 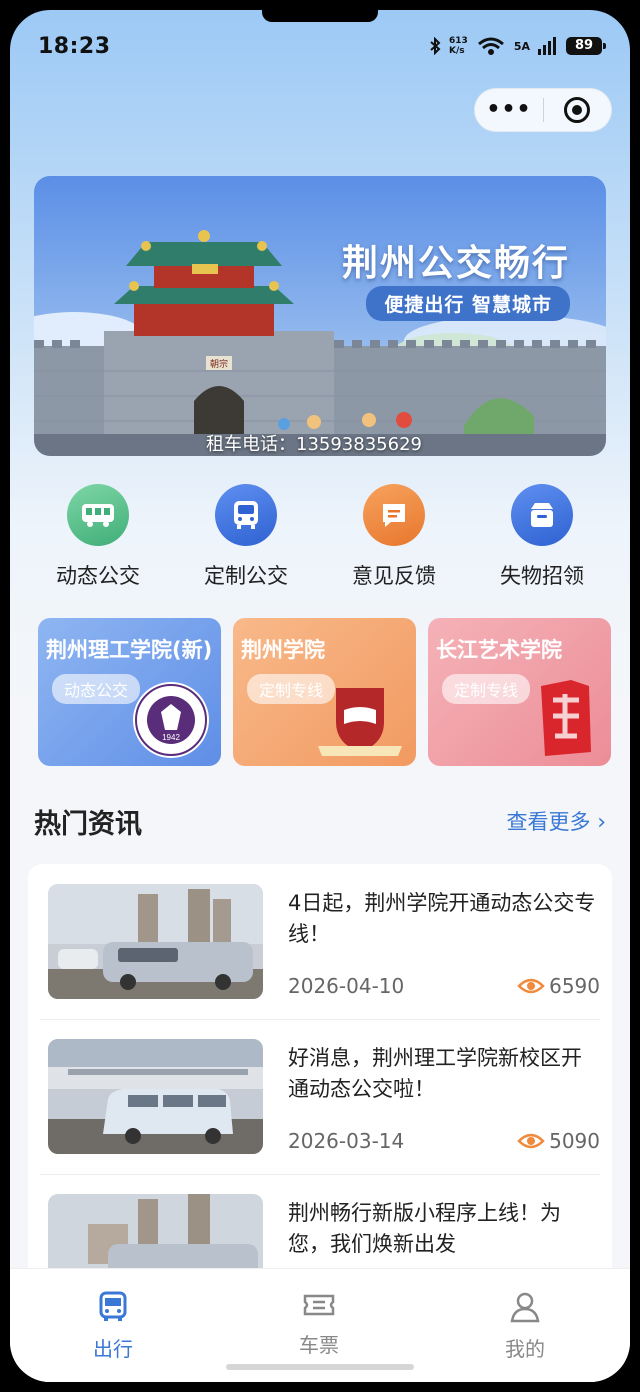 I want to click on status-bar: 18:23 613 K/s 5A 89, so click(x=320, y=45).